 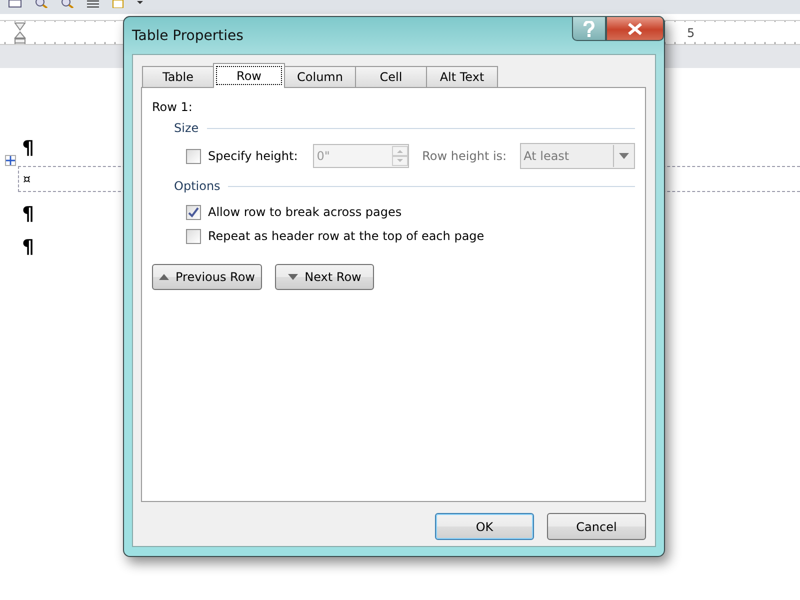 I want to click on section-heading: Row 1:, so click(x=173, y=107).